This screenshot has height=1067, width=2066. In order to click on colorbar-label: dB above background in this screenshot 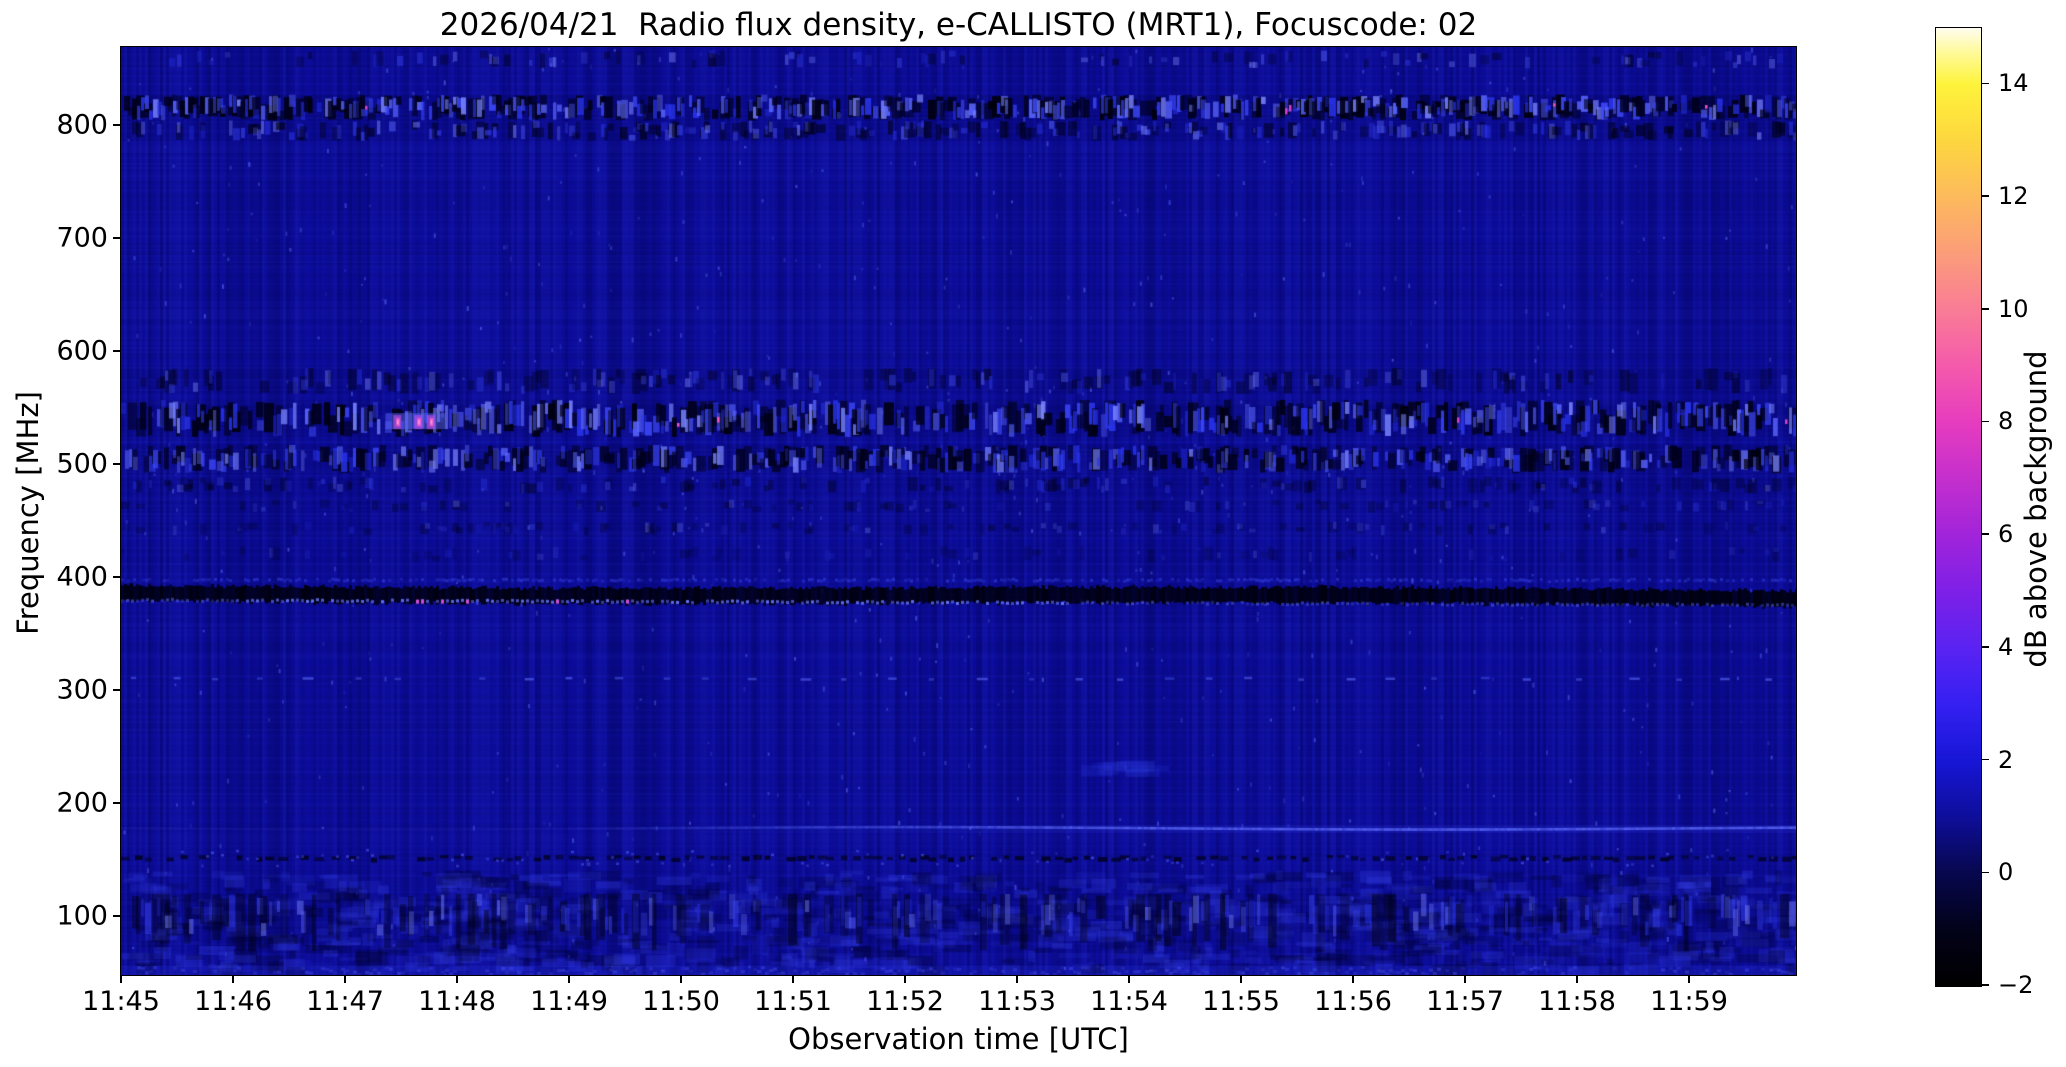, I will do `click(2036, 509)`.